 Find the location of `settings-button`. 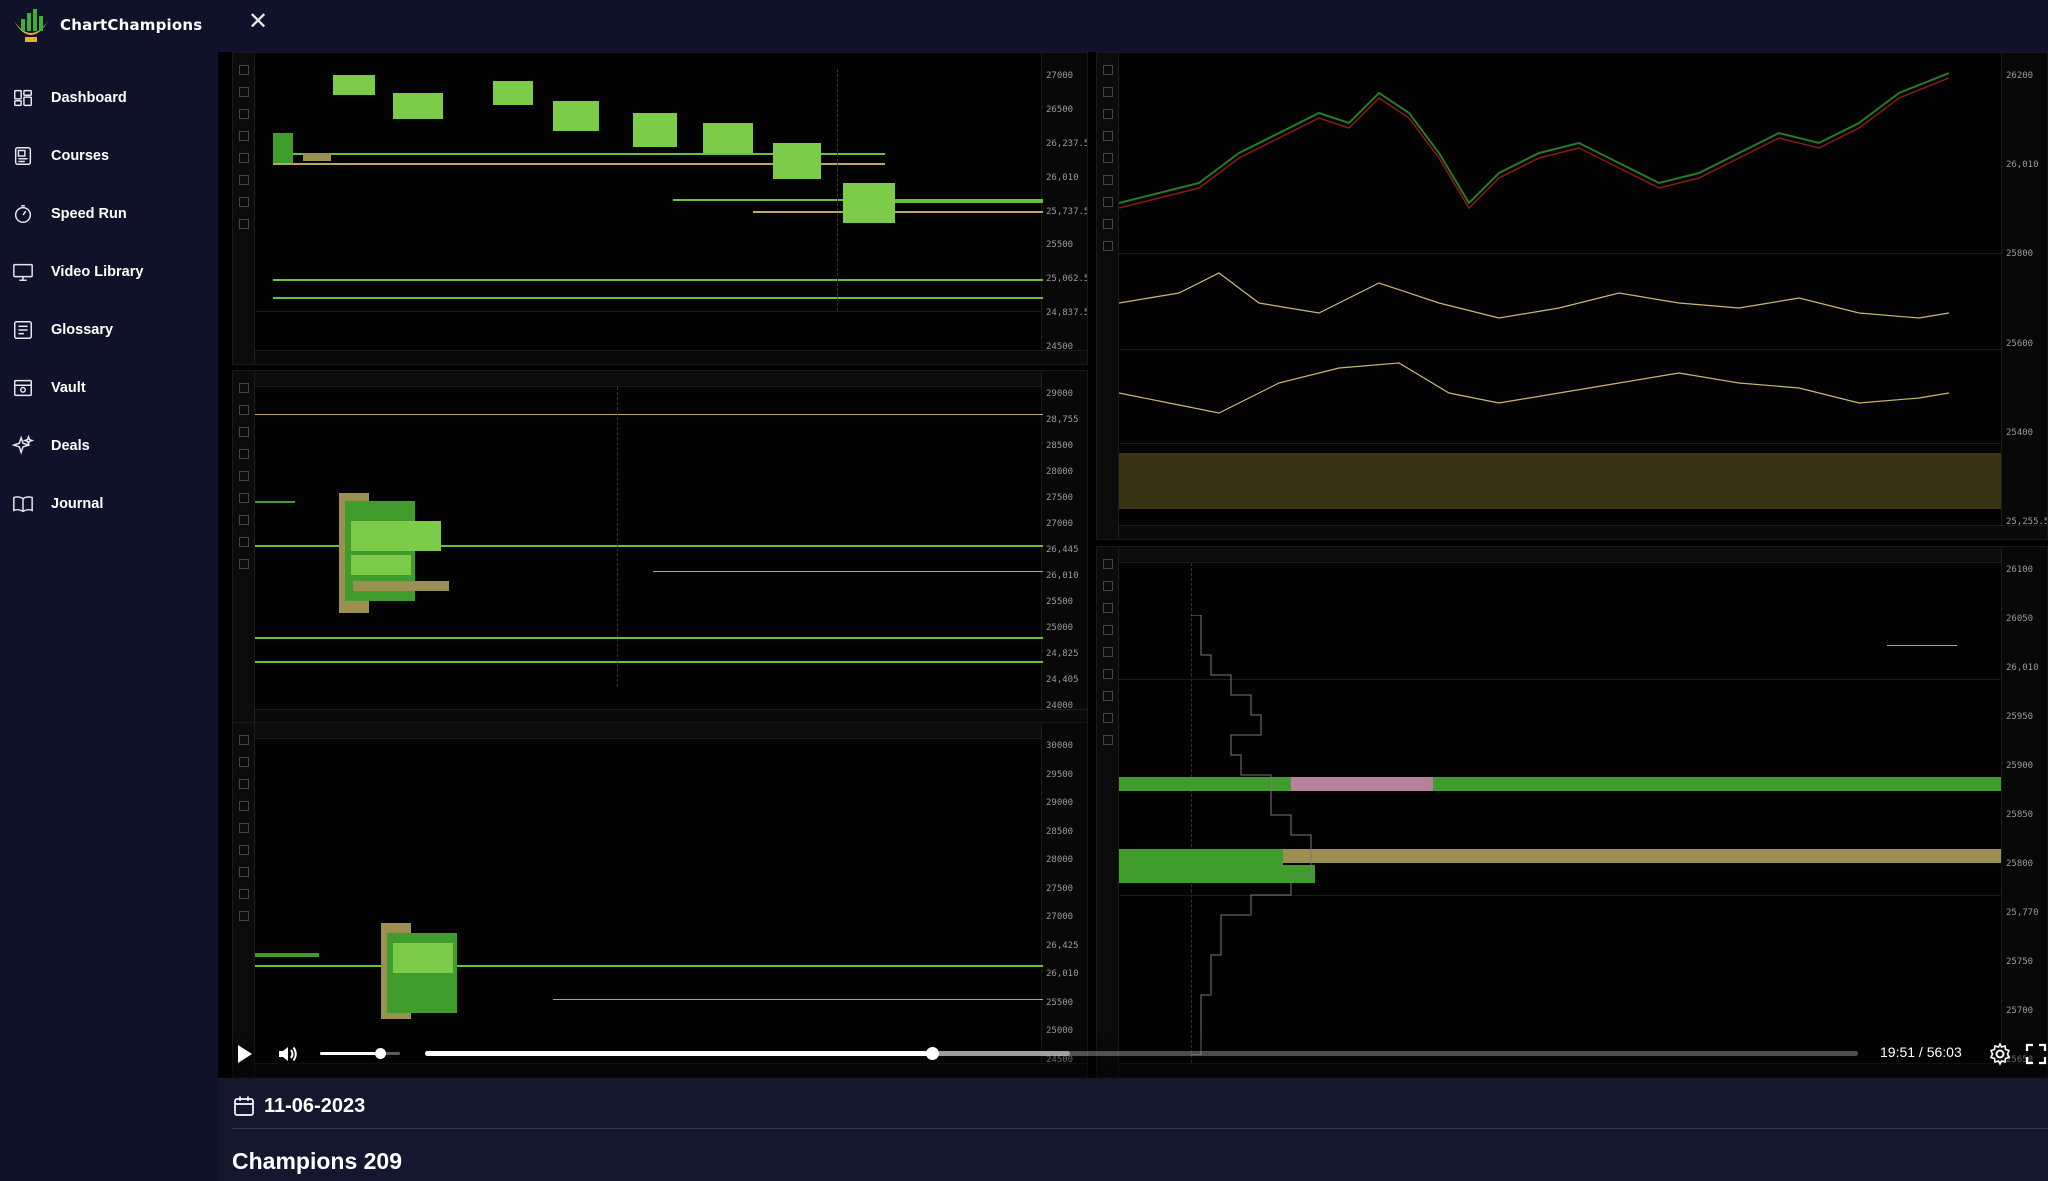

settings-button is located at coordinates (2000, 1054).